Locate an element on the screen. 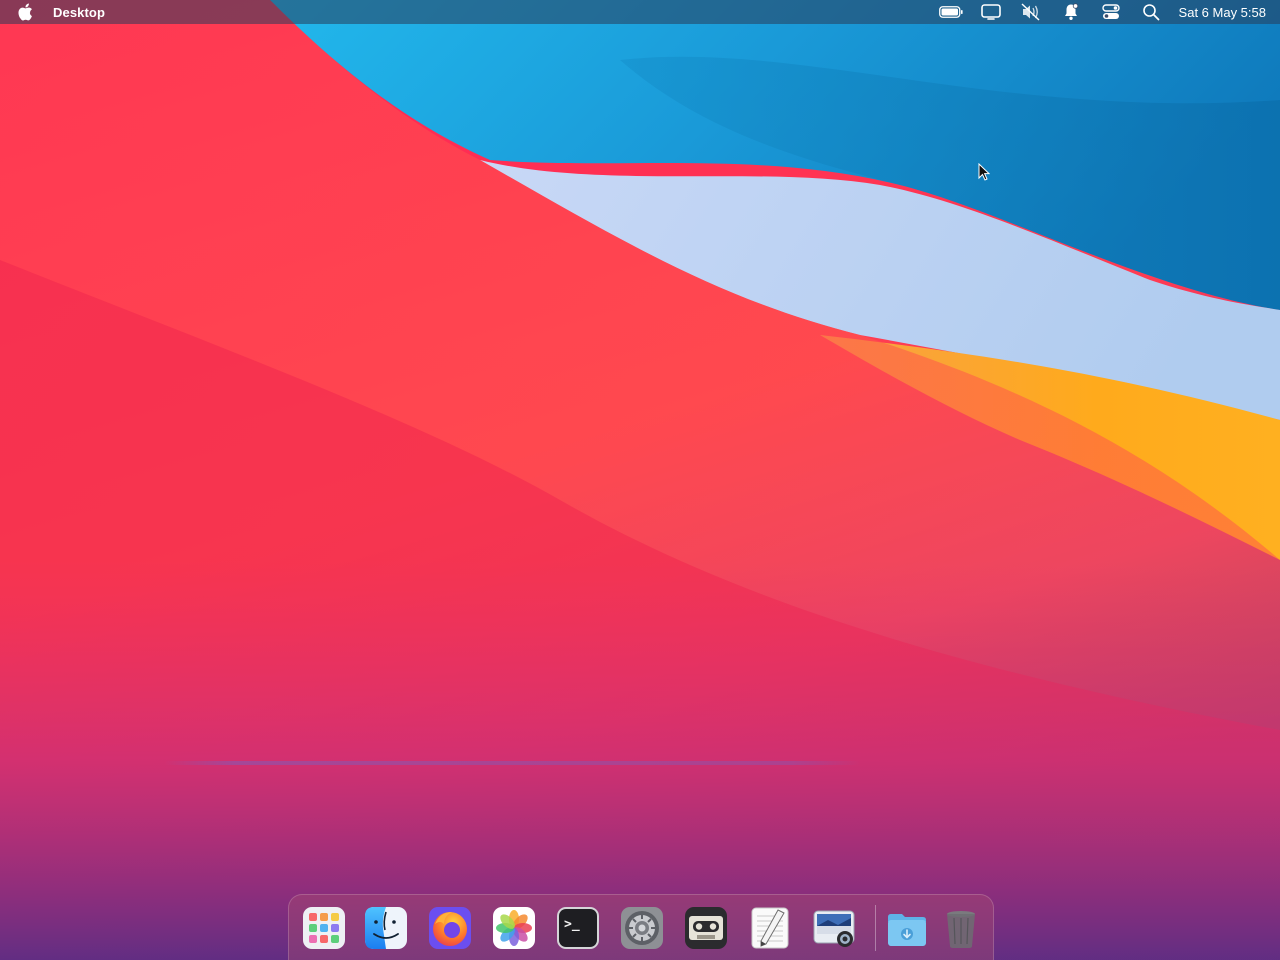  display-icon is located at coordinates (991, 12).